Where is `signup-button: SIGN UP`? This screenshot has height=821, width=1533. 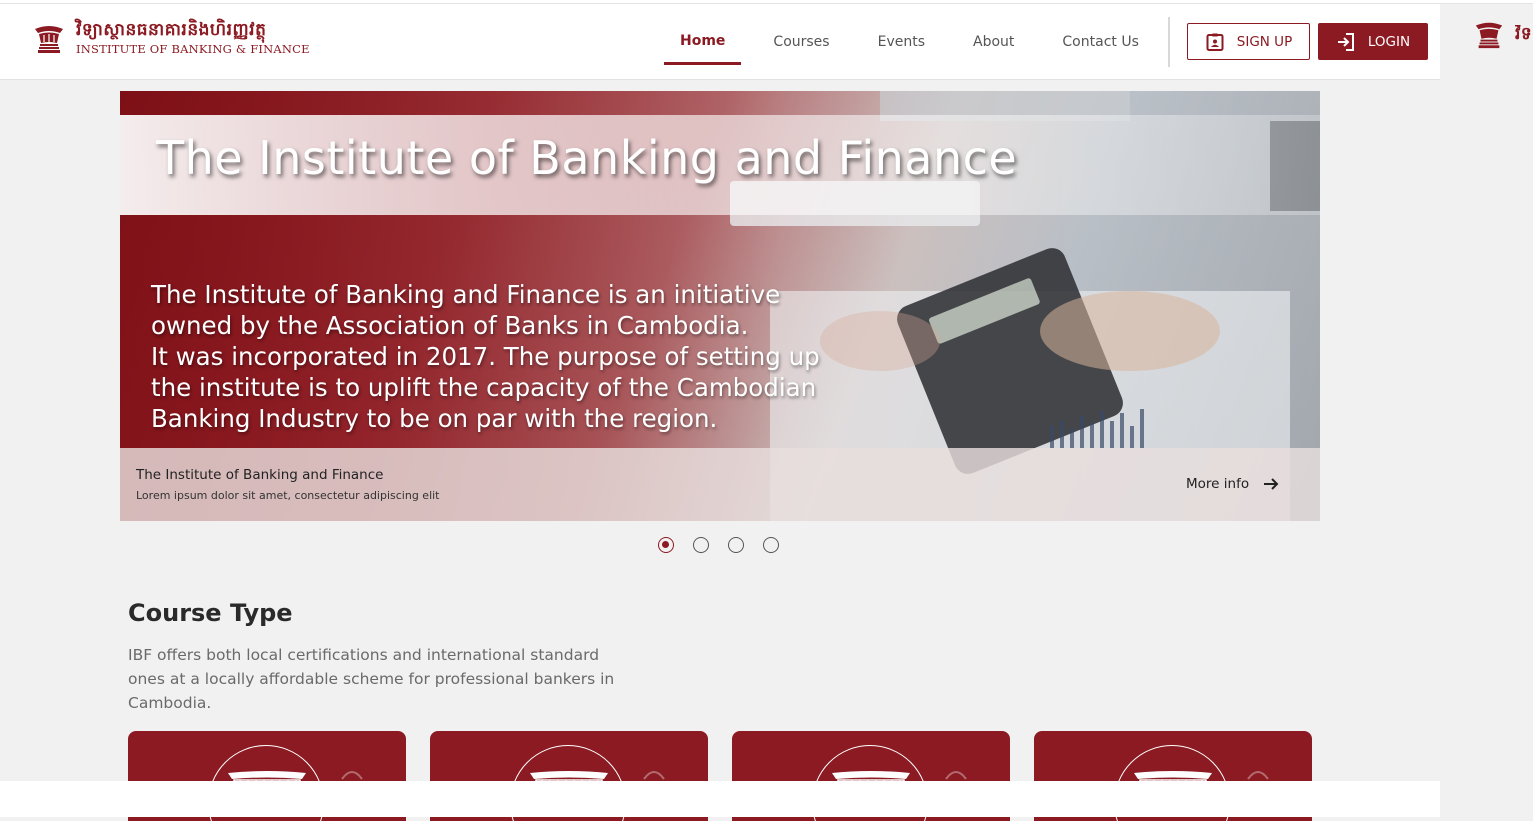
signup-button: SIGN UP is located at coordinates (1248, 41).